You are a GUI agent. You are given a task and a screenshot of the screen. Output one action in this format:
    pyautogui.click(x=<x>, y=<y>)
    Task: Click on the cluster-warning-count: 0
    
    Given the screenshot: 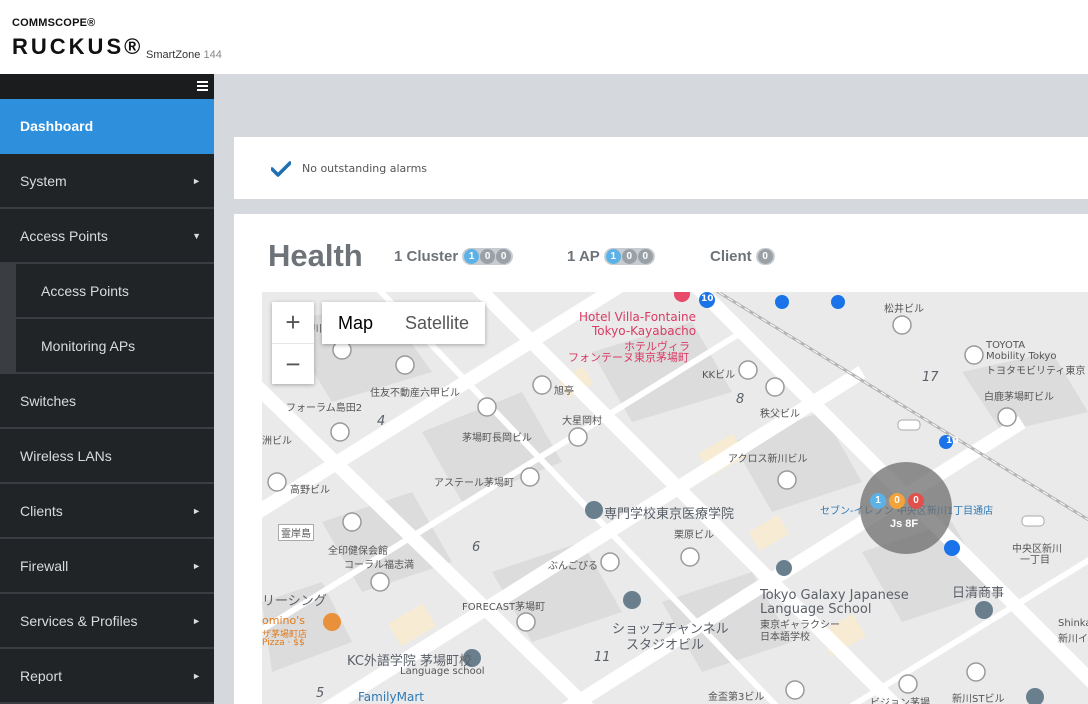 What is the action you would take?
    pyautogui.click(x=488, y=256)
    